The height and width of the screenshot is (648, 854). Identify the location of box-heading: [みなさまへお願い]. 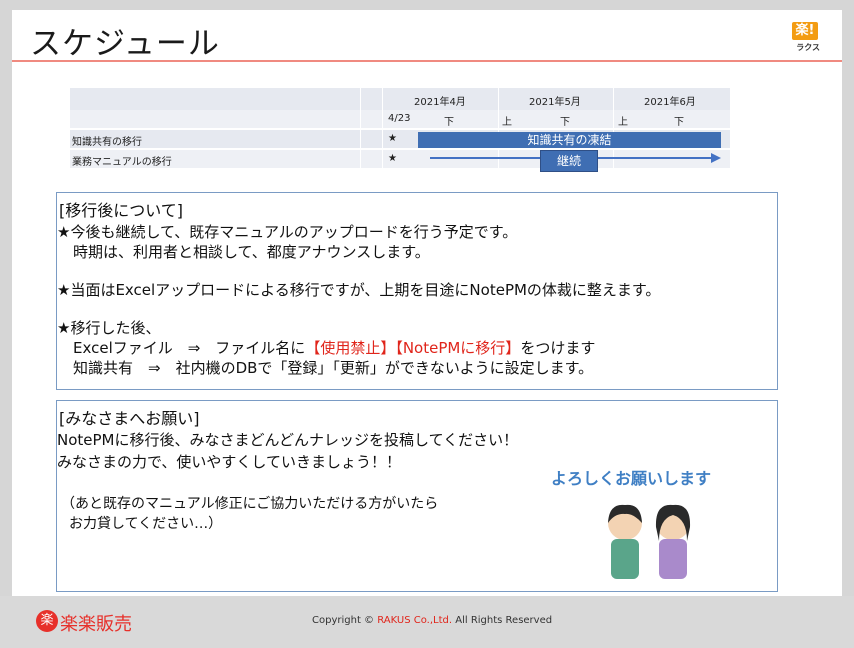
(129, 418).